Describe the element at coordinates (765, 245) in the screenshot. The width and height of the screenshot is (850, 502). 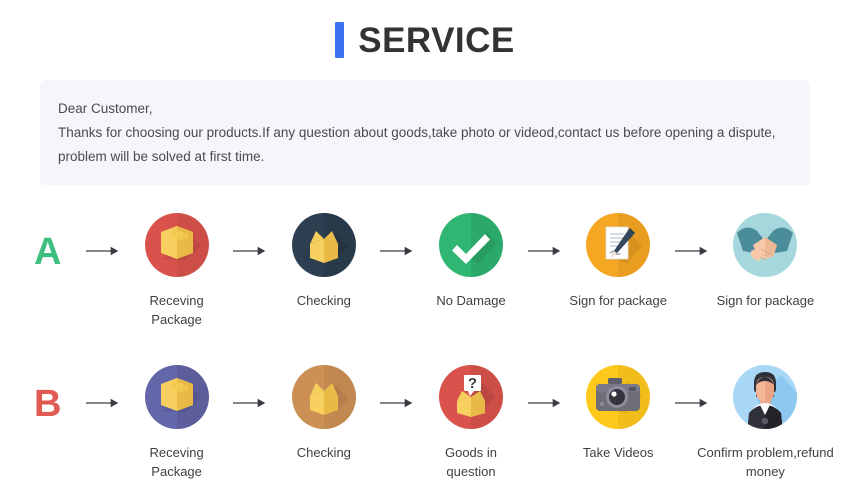
I see `handshake-icon` at that location.